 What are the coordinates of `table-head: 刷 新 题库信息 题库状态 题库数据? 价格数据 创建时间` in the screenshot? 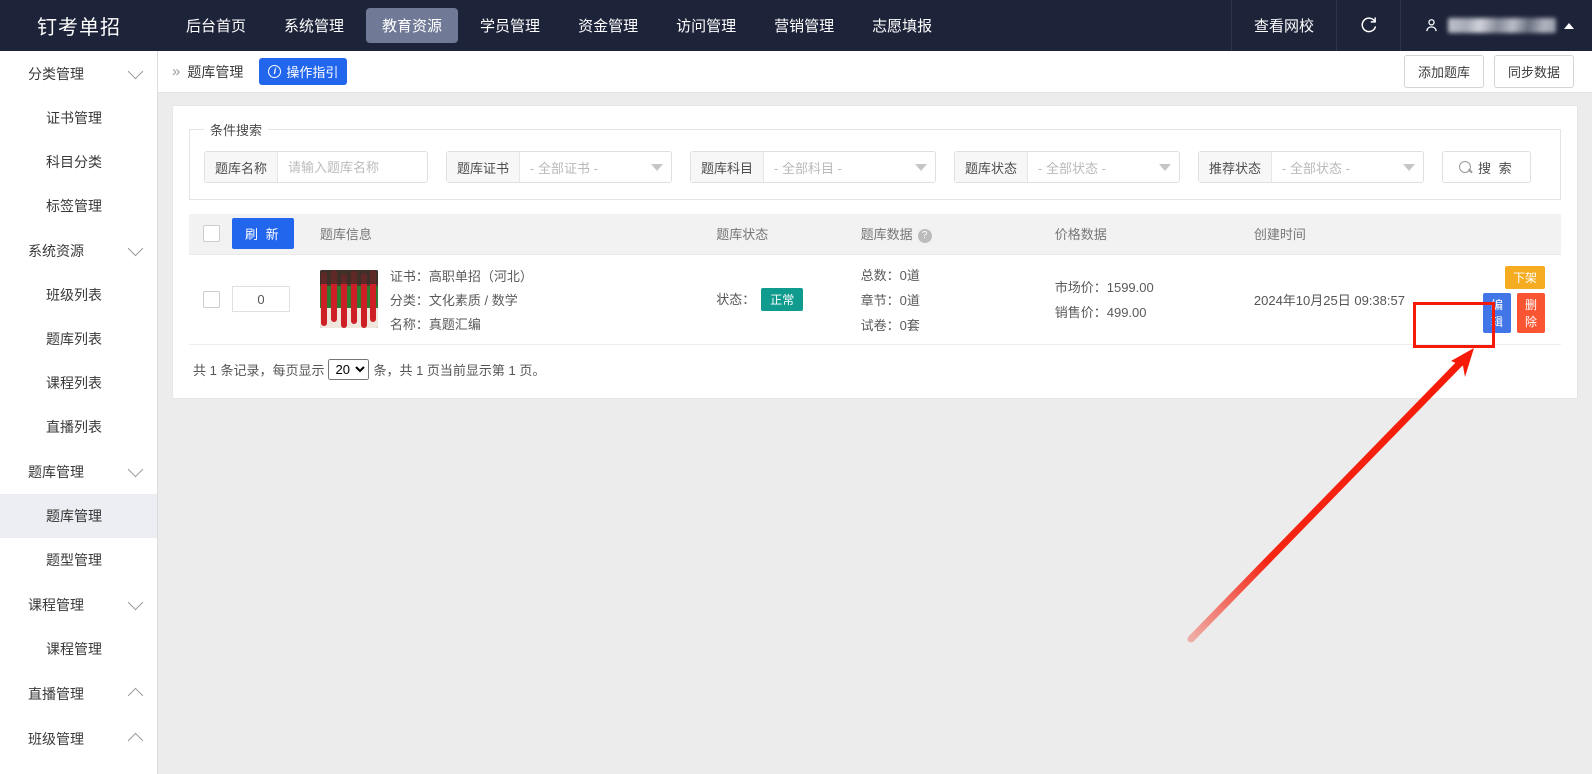 It's located at (875, 234).